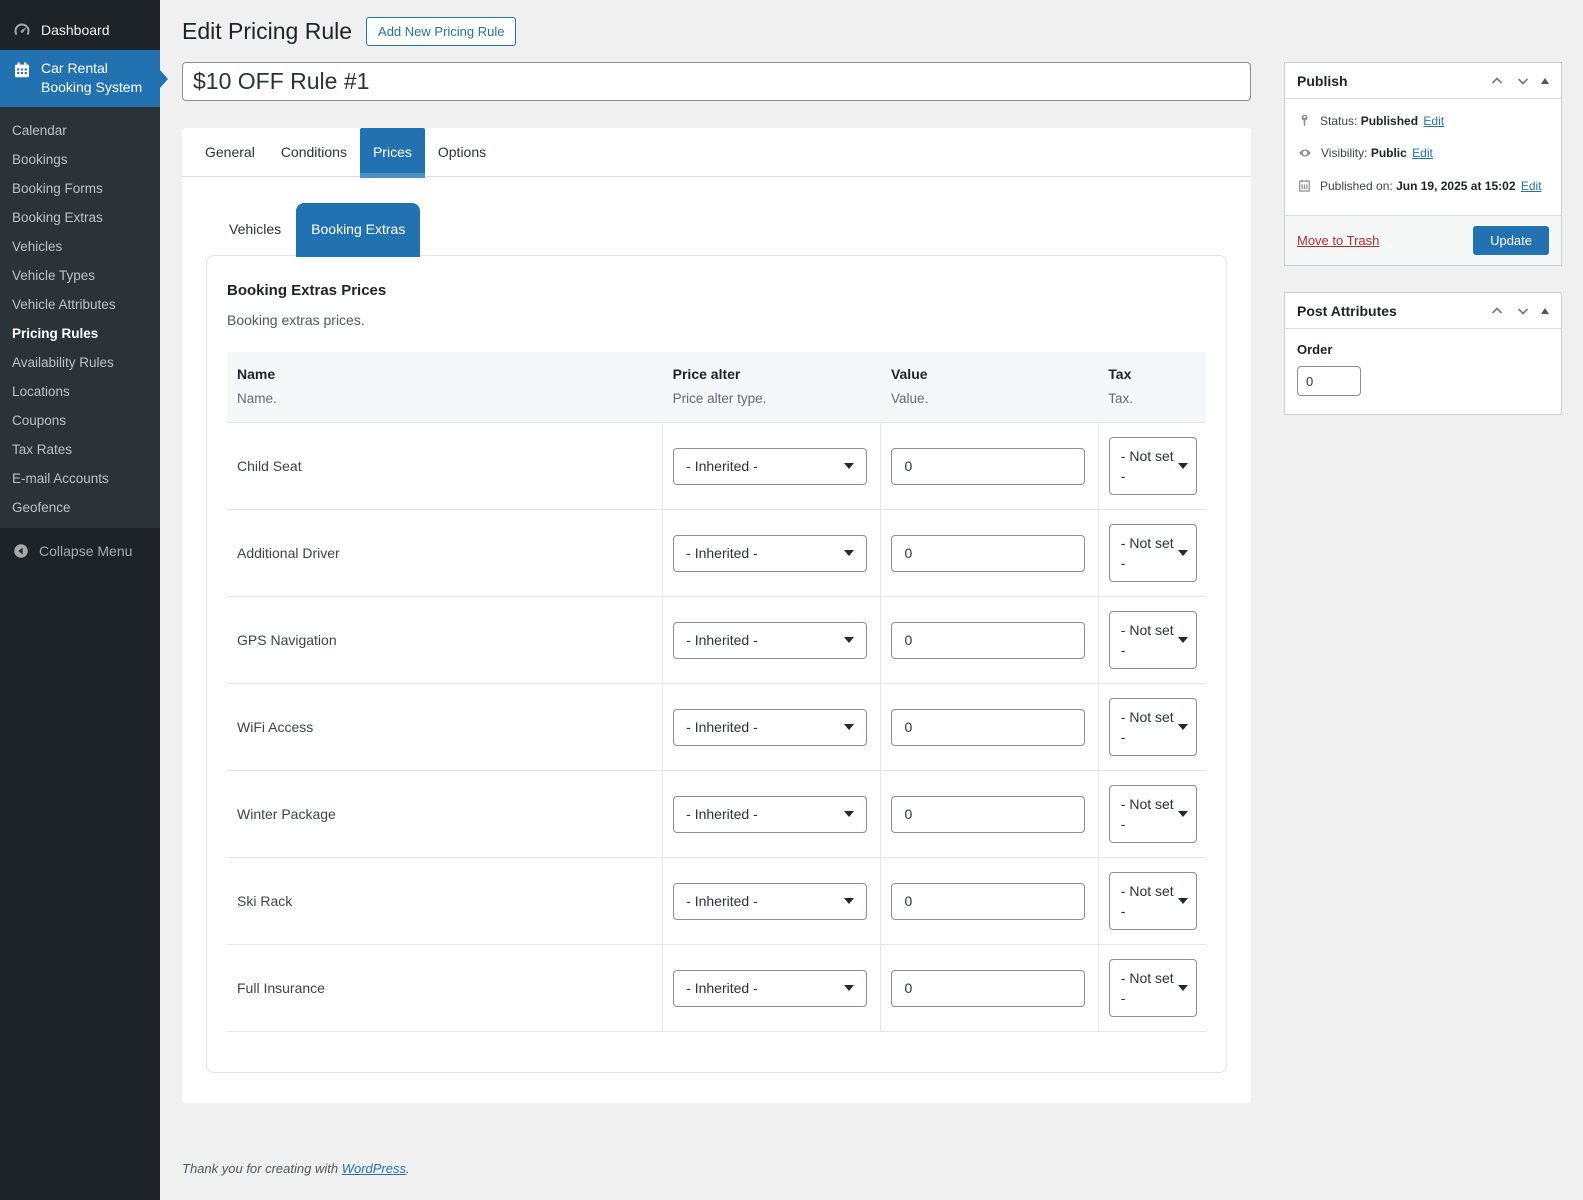 The image size is (1583, 1200). Describe the element at coordinates (1338, 240) in the screenshot. I see `move-to-trash-link: Move to Trash` at that location.